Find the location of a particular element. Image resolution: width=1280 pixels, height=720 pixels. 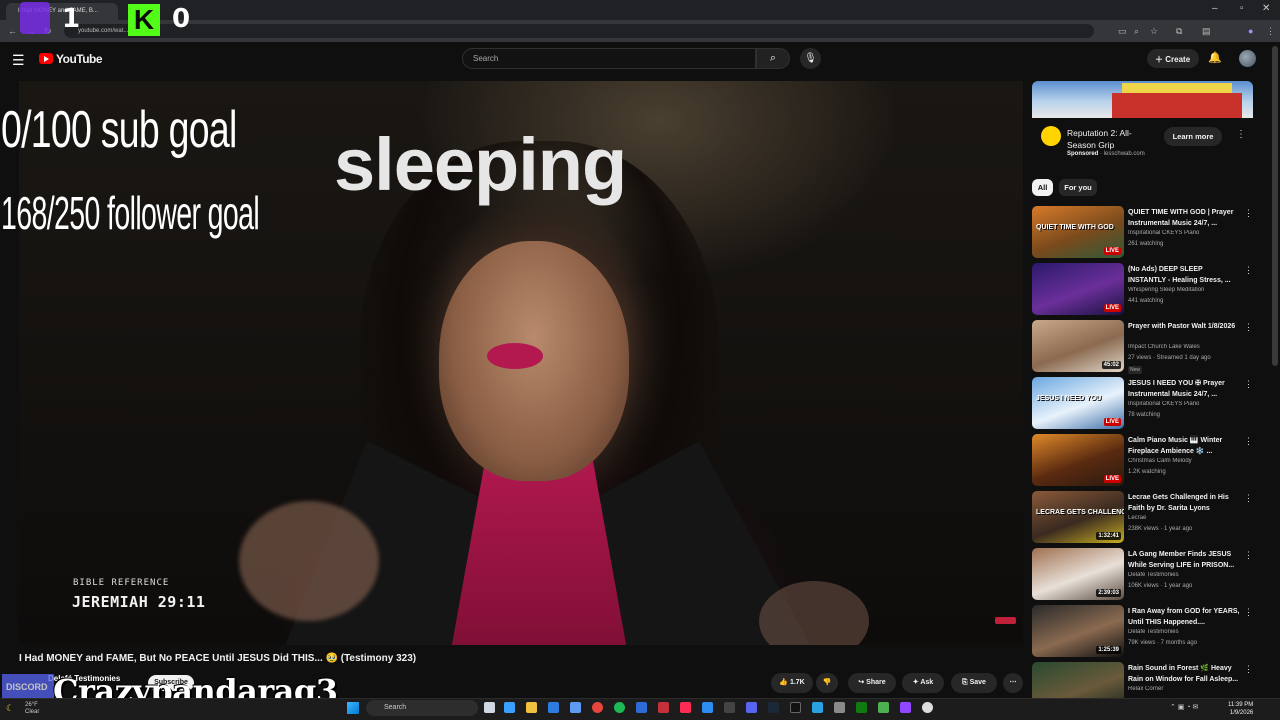

weather-widget: 26°F Clear is located at coordinates (32, 709).